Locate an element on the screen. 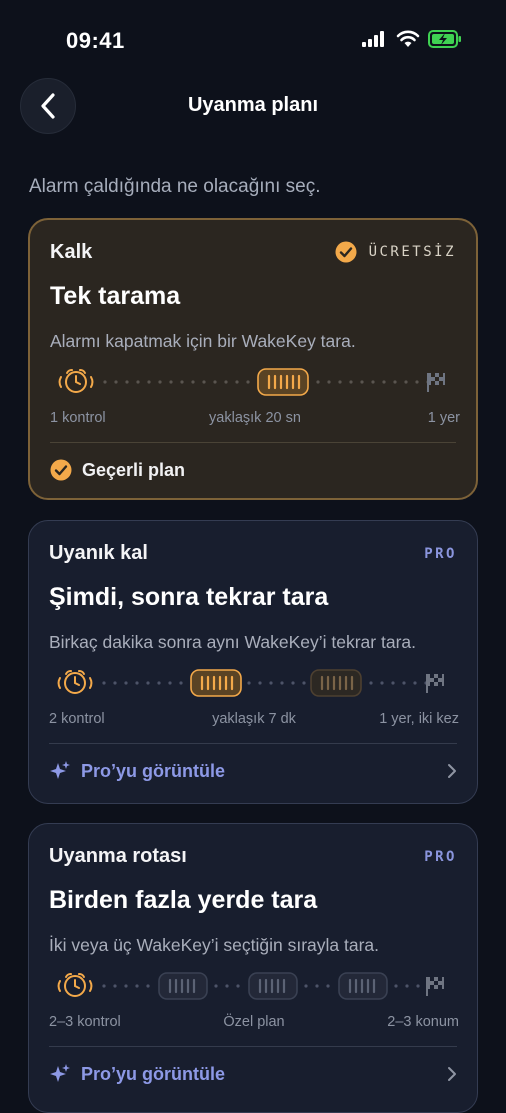  plan-locations: 1 yer is located at coordinates (443, 418).